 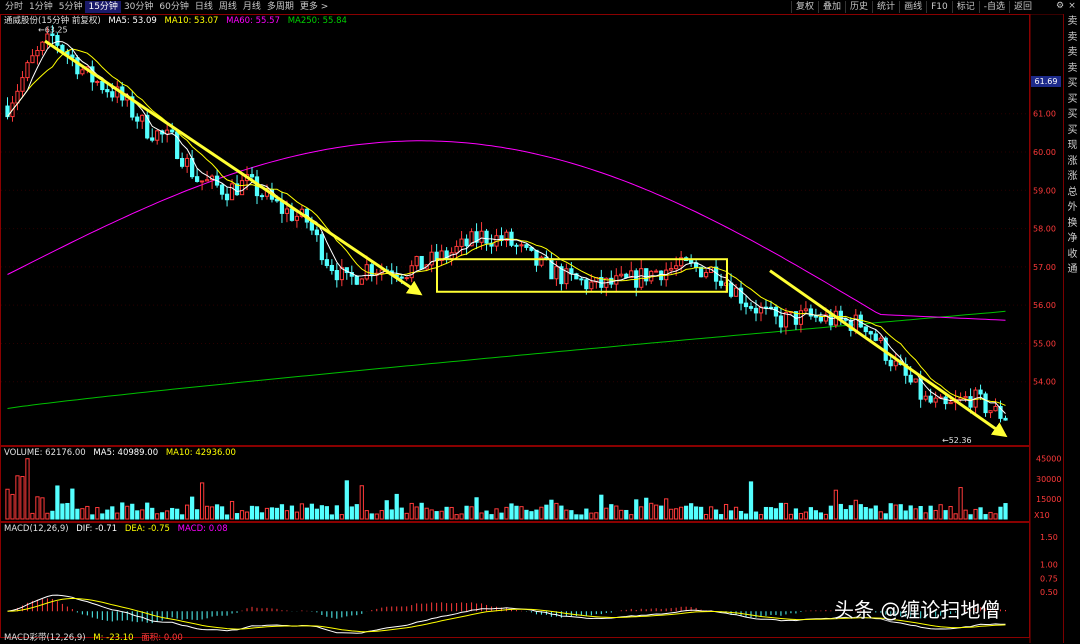 I want to click on macd-tick-label: 1.00, so click(x=1049, y=565).